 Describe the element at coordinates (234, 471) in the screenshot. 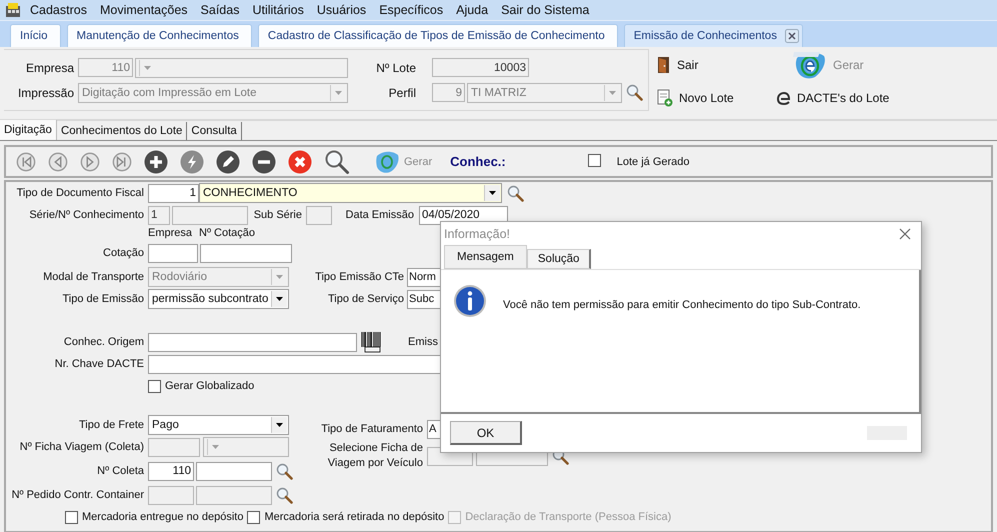

I see `pickup-name-field` at that location.